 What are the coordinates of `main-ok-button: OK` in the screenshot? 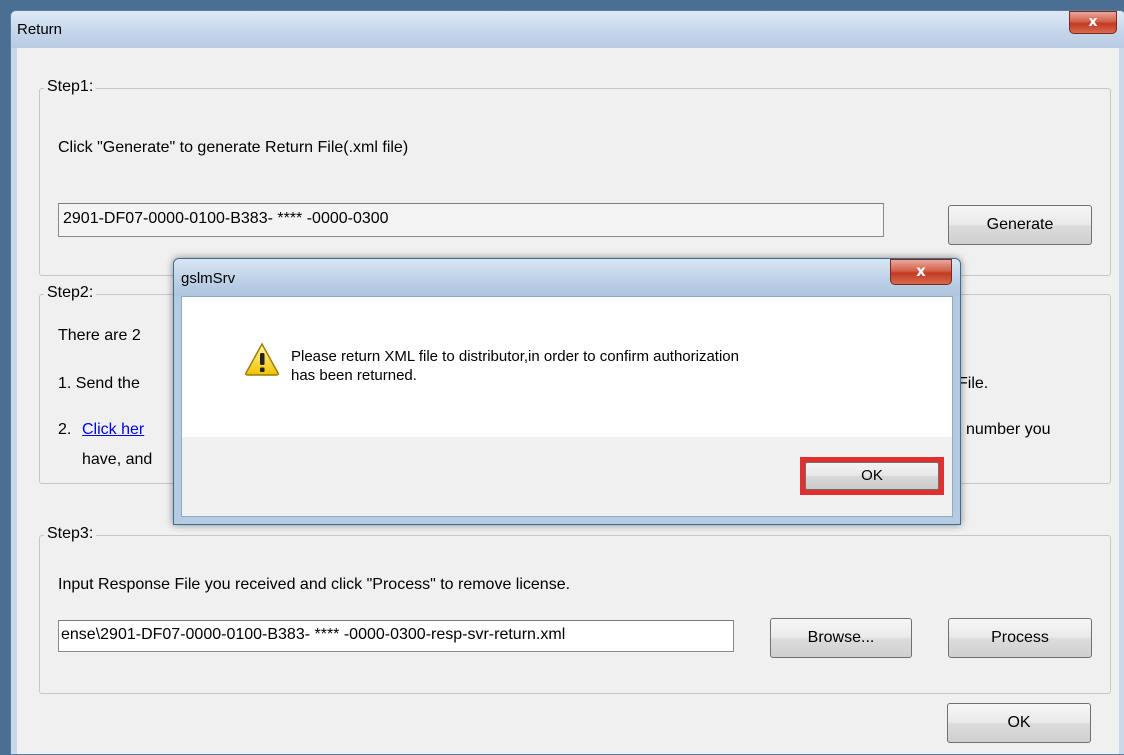 It's located at (1019, 723).